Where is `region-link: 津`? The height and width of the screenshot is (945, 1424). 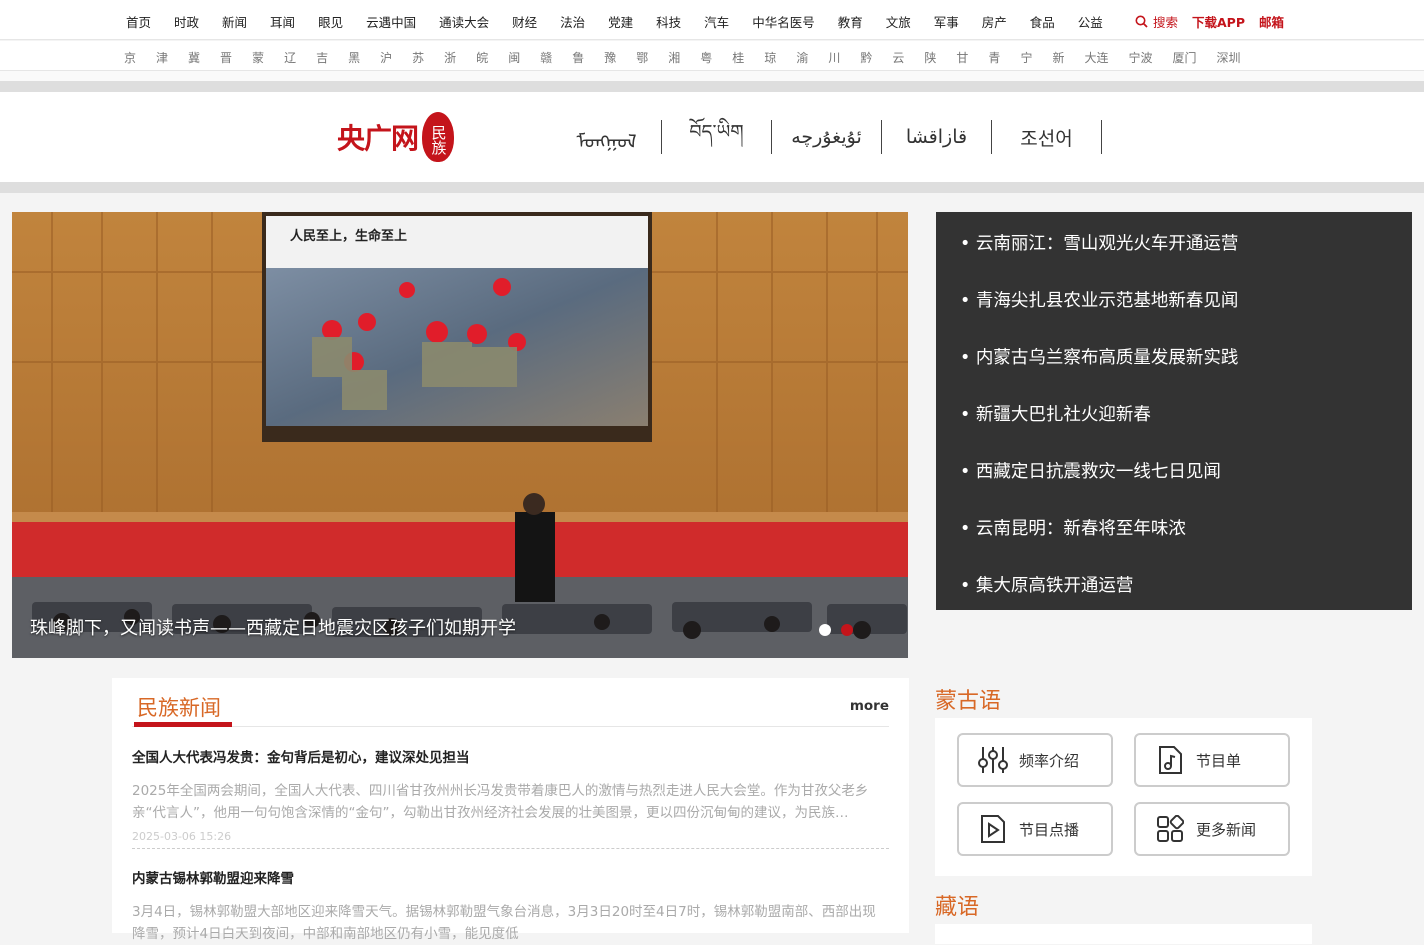 region-link: 津 is located at coordinates (162, 57).